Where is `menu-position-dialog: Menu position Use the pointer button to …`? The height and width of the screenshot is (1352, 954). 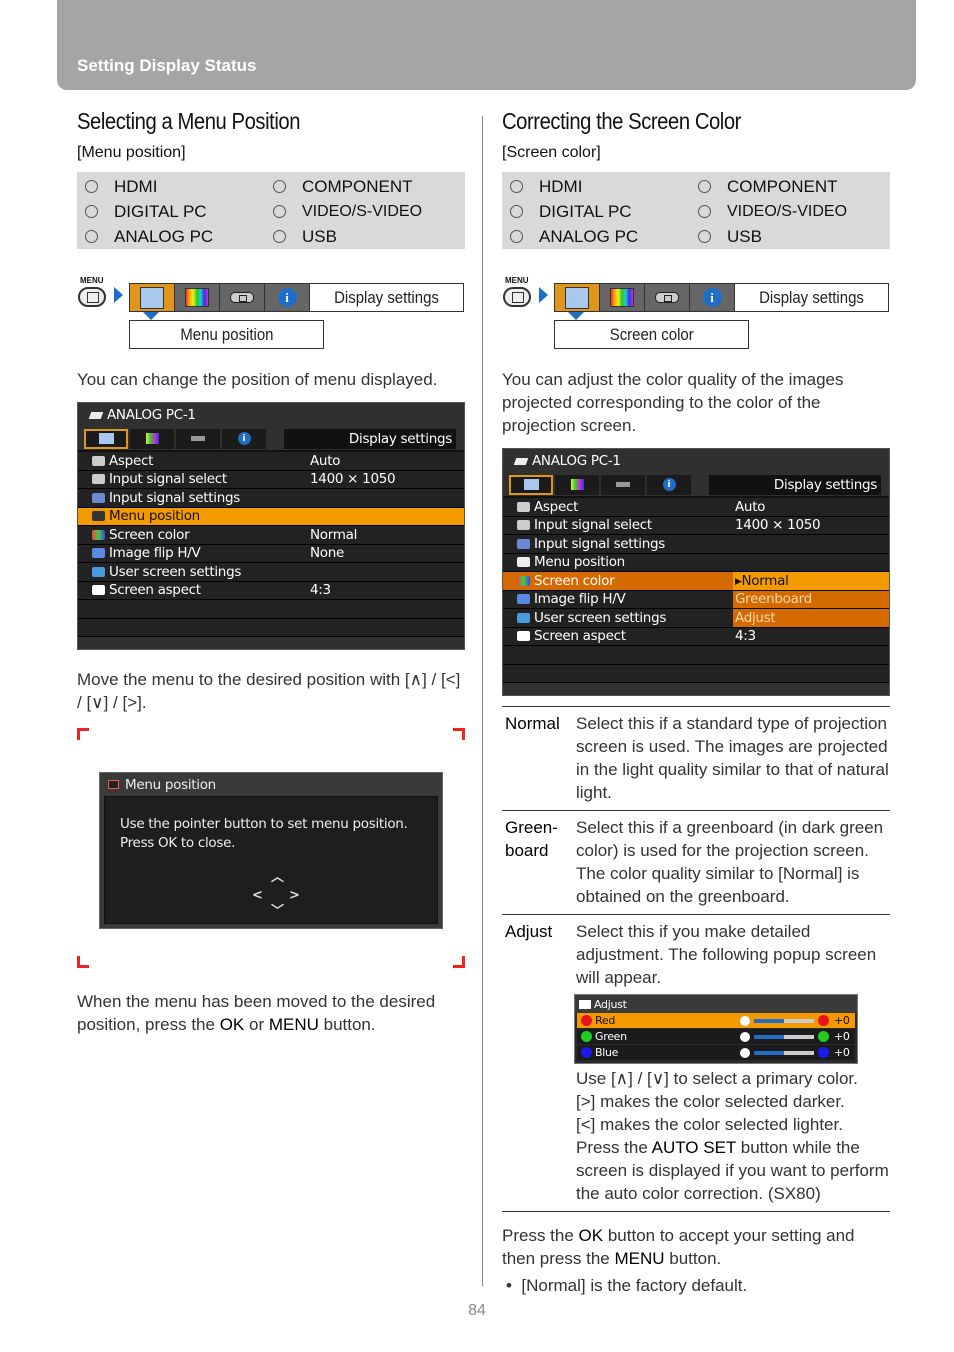
menu-position-dialog: Menu position Use the pointer button to … is located at coordinates (271, 850).